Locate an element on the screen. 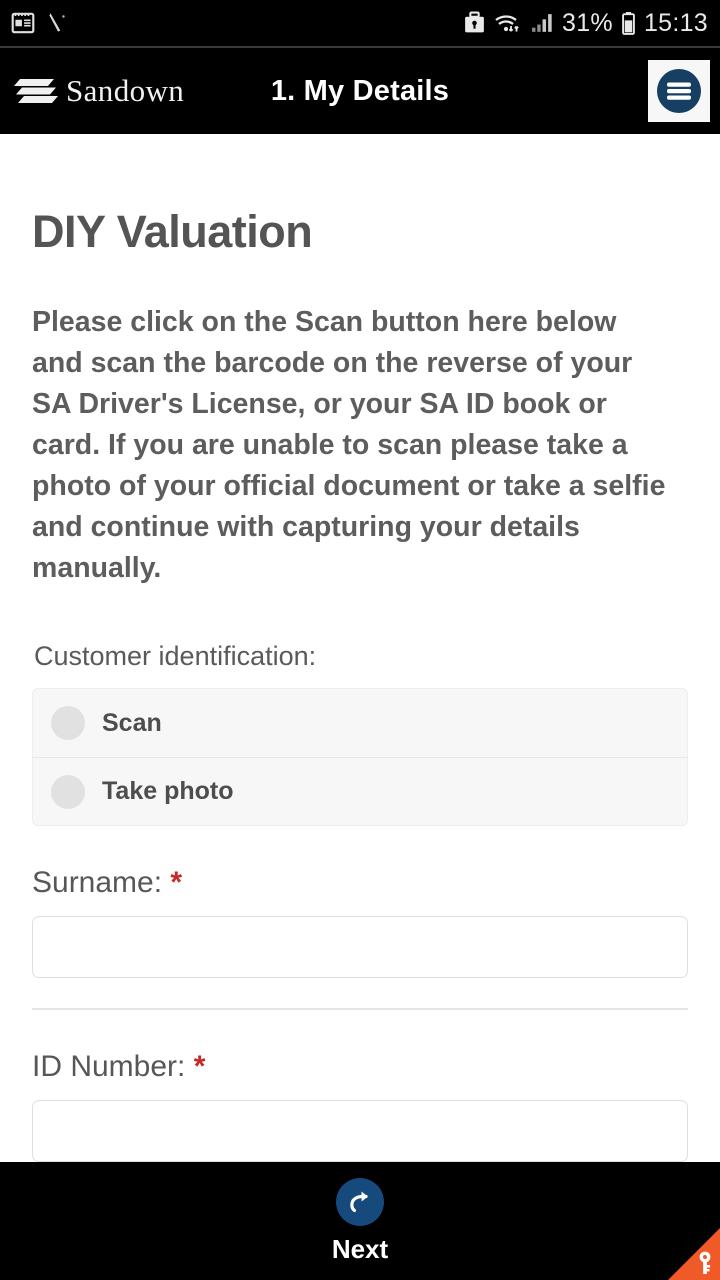 This screenshot has width=720, height=1280. surname-label-text: Surname: is located at coordinates (97, 882).